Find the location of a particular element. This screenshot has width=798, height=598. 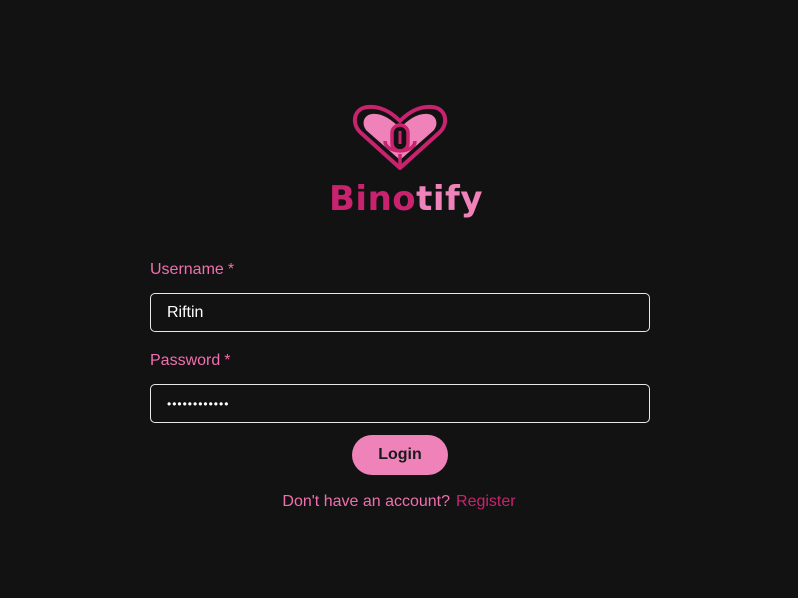

password-label: Password * is located at coordinates (400, 363).